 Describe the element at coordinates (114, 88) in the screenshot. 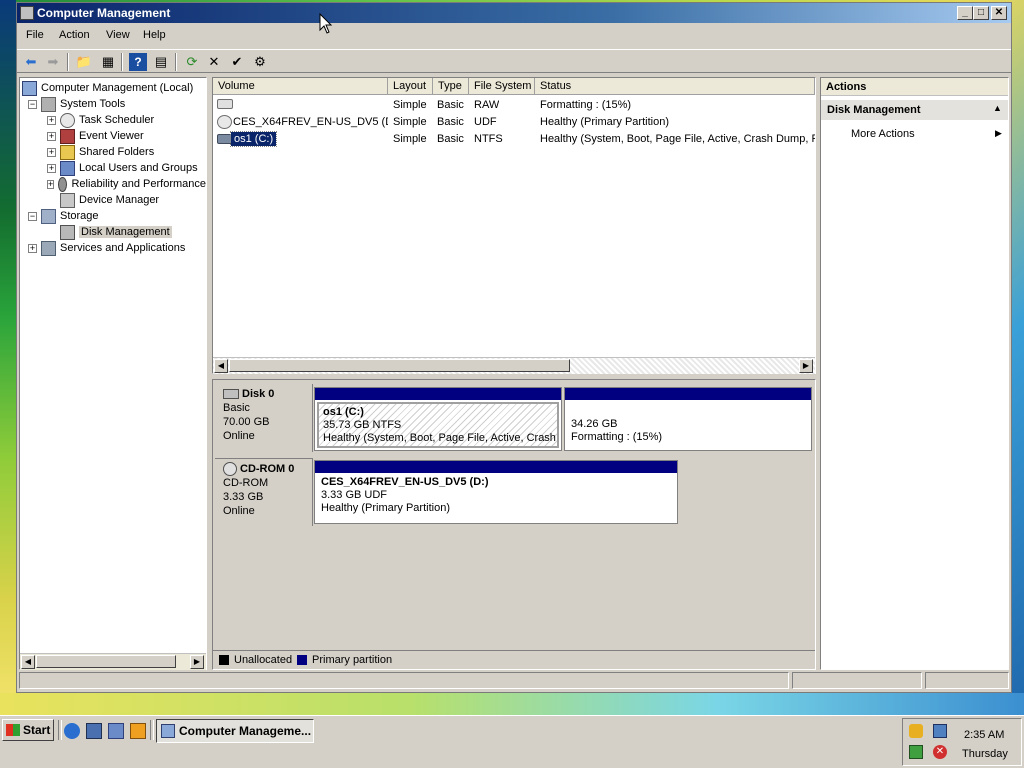

I see `tree-item-root: Computer Management (Local)` at that location.